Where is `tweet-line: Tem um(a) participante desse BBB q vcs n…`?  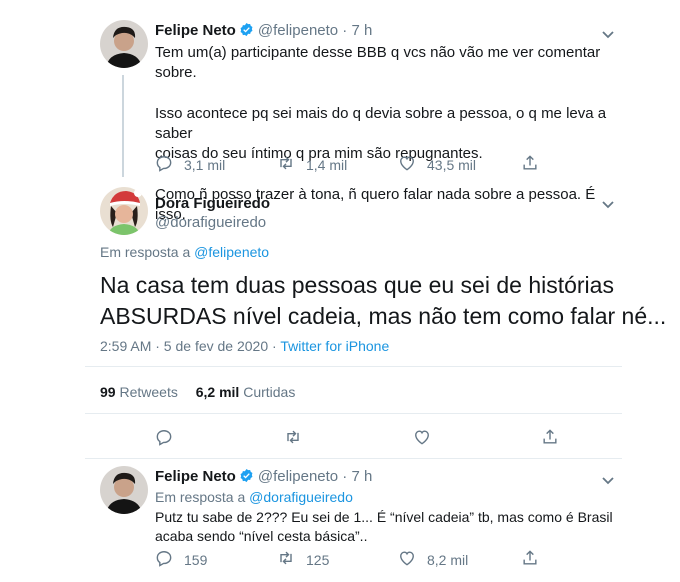 tweet-line: Tem um(a) participante desse BBB q vcs n… is located at coordinates (378, 62).